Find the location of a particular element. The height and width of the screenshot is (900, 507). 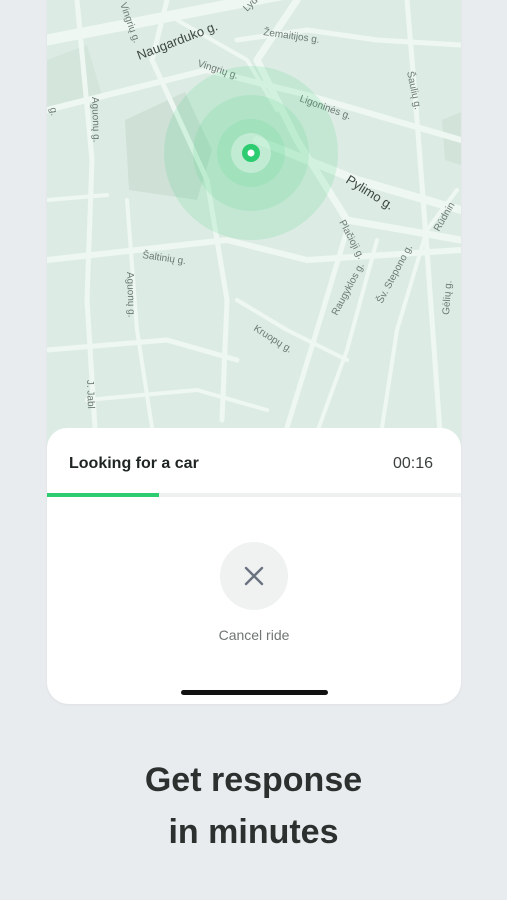

location-pin-icon is located at coordinates (251, 153).